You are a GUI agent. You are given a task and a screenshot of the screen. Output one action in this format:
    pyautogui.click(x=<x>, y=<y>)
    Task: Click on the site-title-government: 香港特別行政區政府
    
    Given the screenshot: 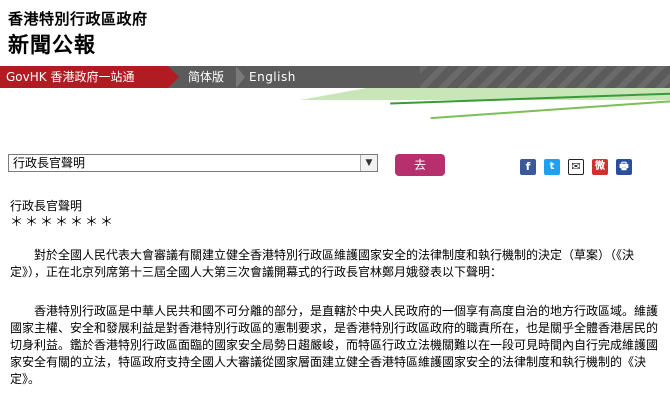 What is the action you would take?
    pyautogui.click(x=78, y=19)
    